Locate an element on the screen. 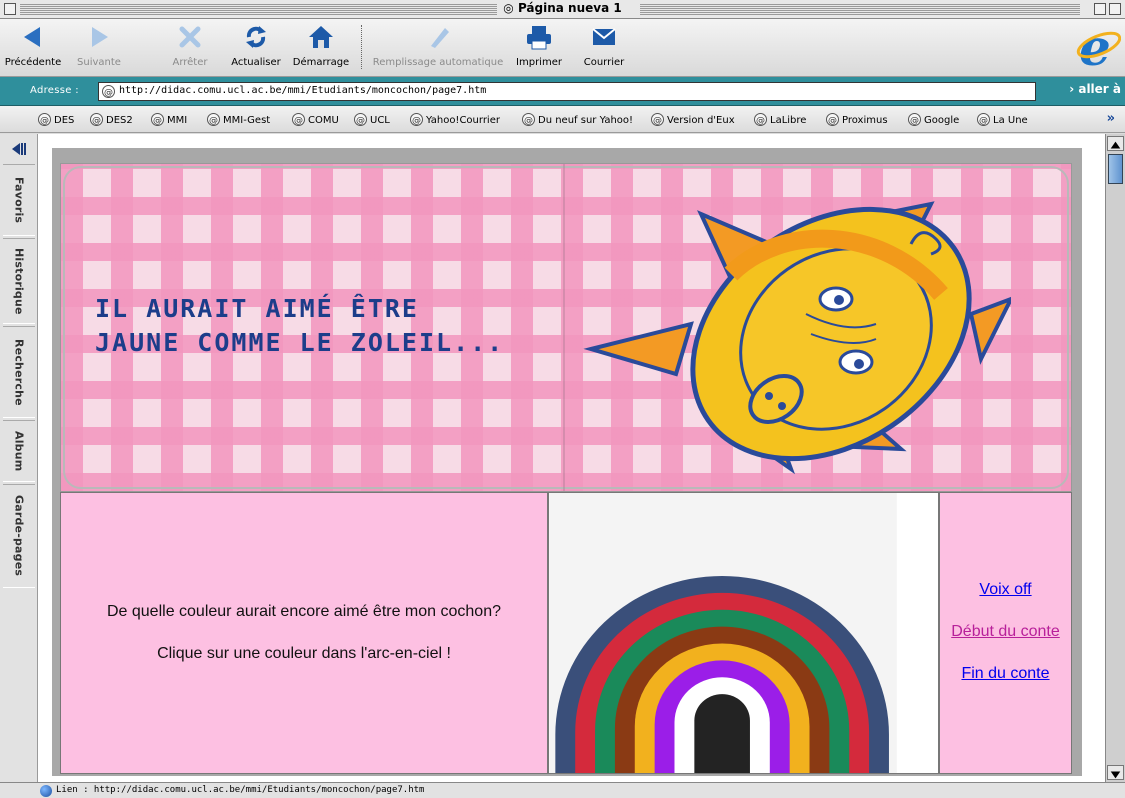  toolbar-separator is located at coordinates (362, 47).